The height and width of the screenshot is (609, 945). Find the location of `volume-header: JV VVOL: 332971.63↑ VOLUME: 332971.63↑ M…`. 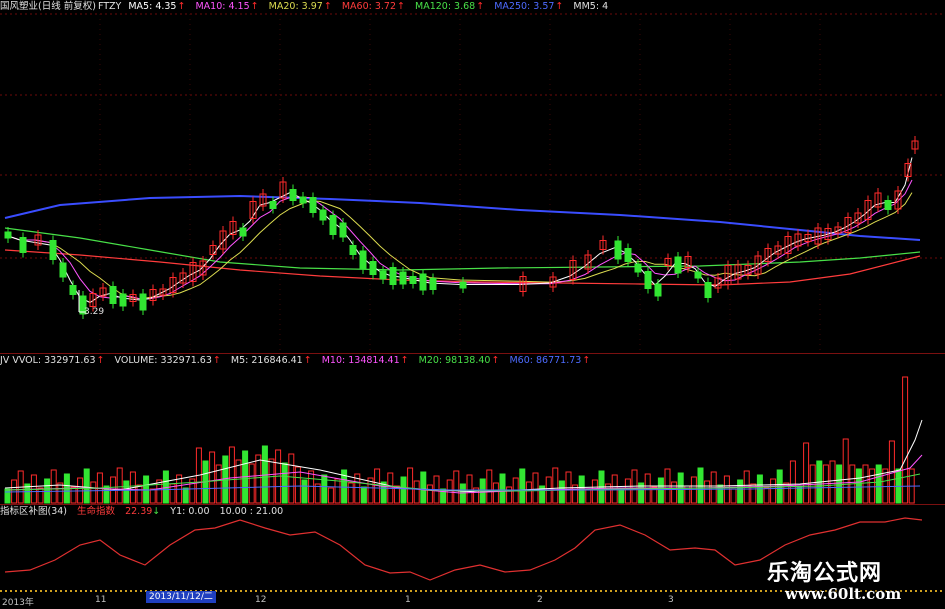

volume-header: JV VVOL: 332971.63↑ VOLUME: 332971.63↑ M… is located at coordinates (298, 361).